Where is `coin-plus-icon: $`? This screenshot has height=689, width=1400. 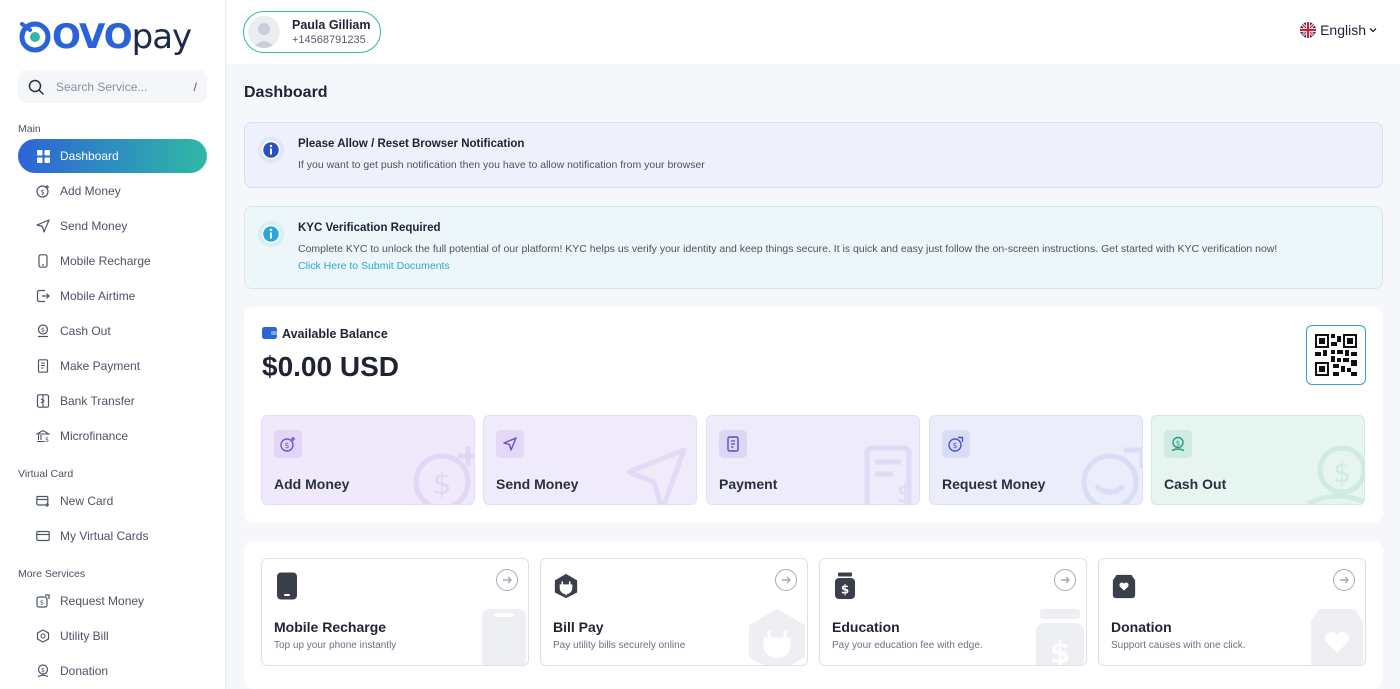 coin-plus-icon: $ is located at coordinates (43, 191).